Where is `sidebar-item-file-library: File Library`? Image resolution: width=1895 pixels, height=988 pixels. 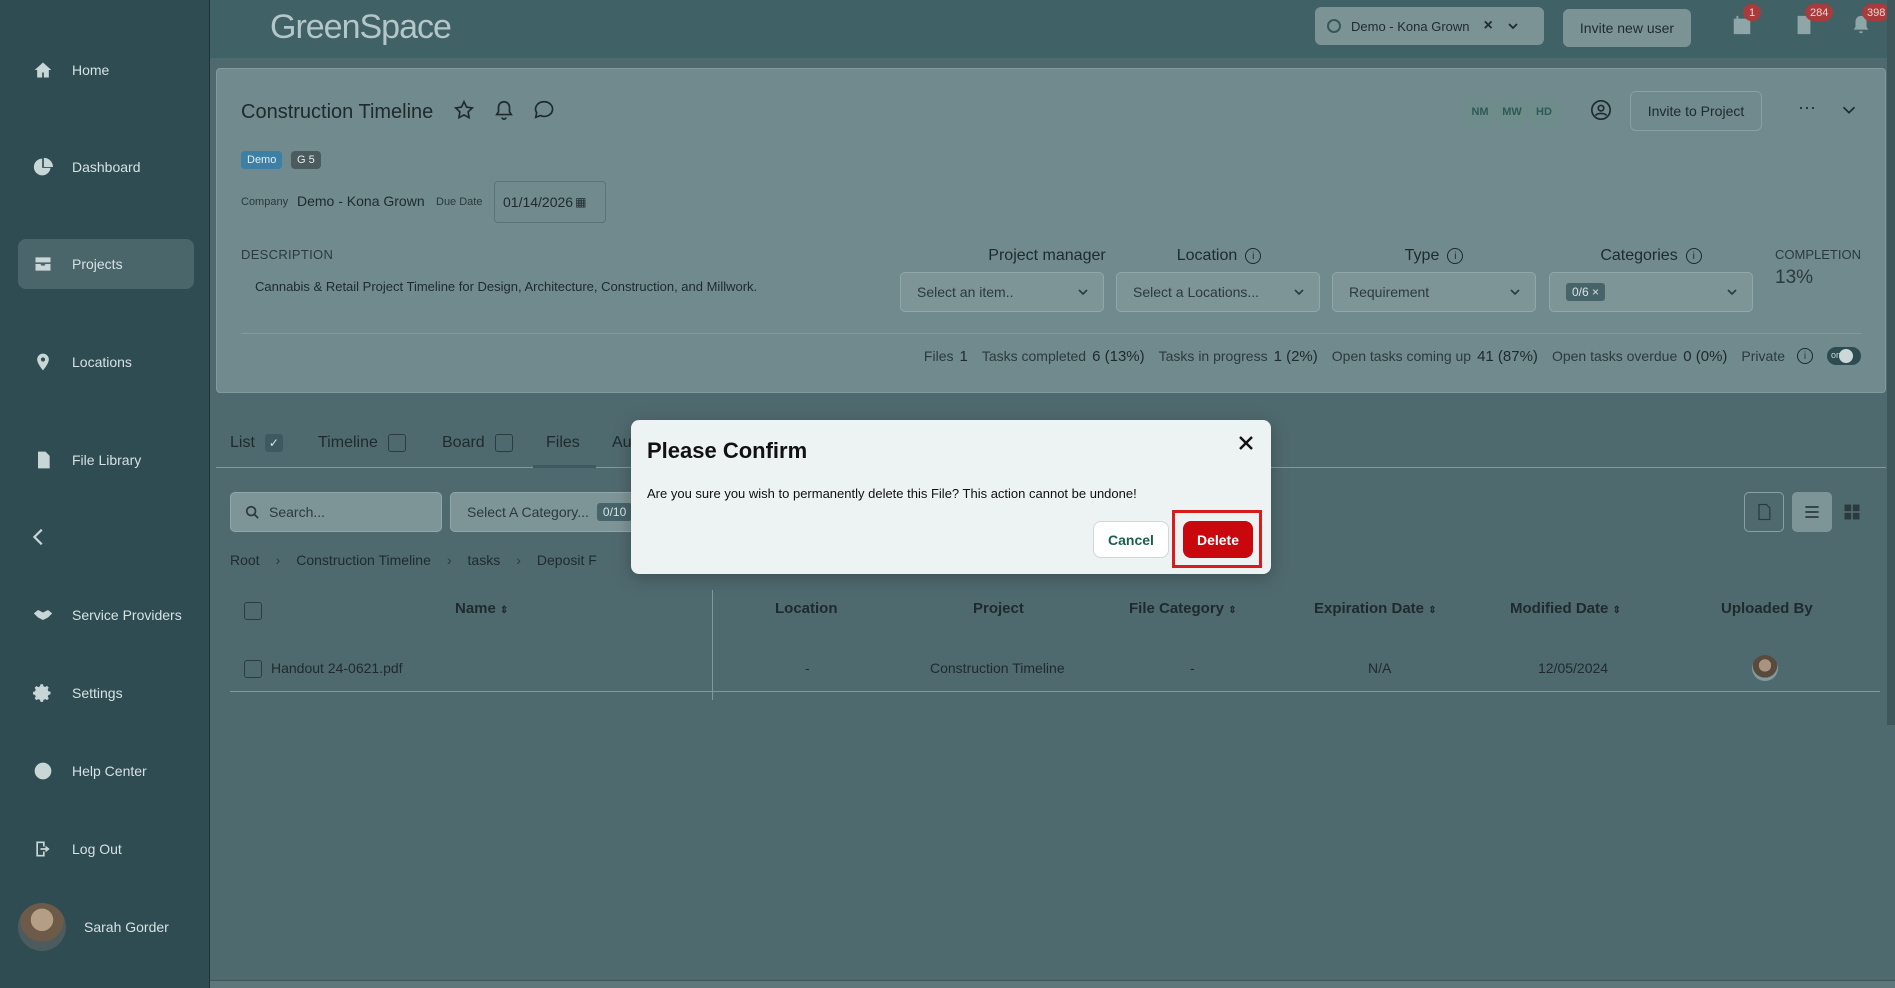 sidebar-item-file-library: File Library is located at coordinates (106, 460).